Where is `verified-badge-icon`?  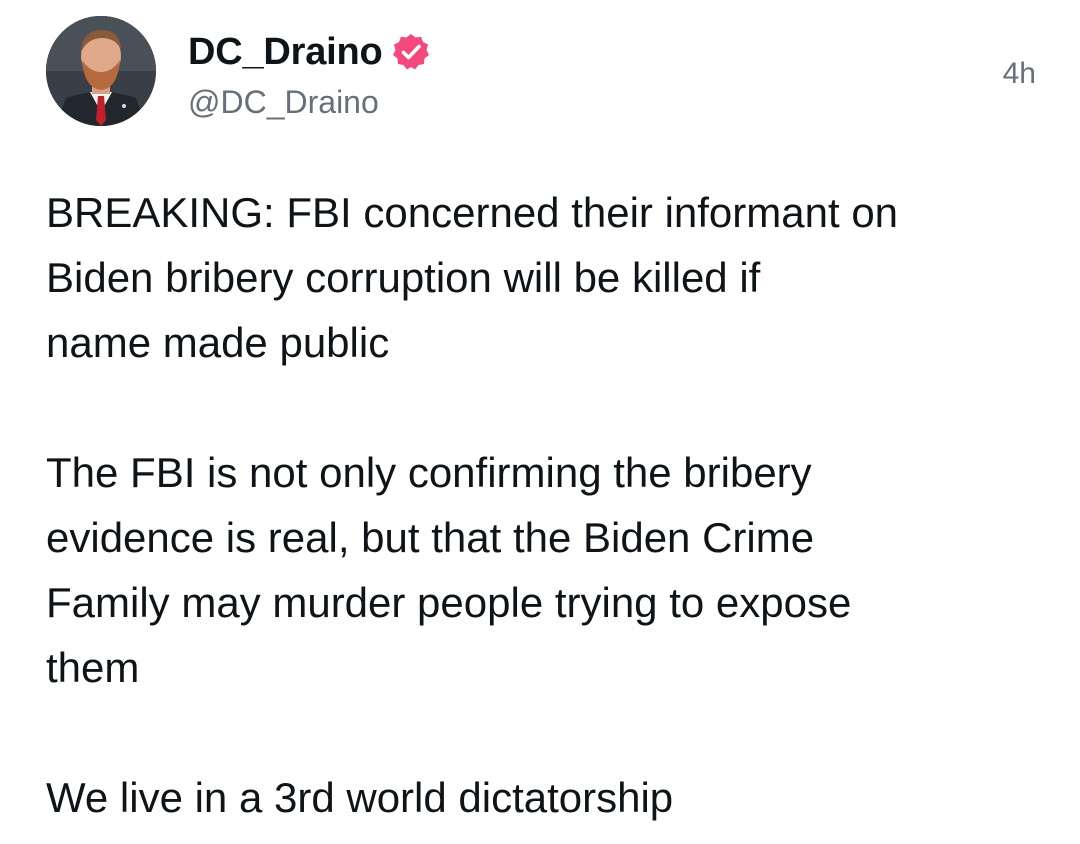
verified-badge-icon is located at coordinates (411, 52).